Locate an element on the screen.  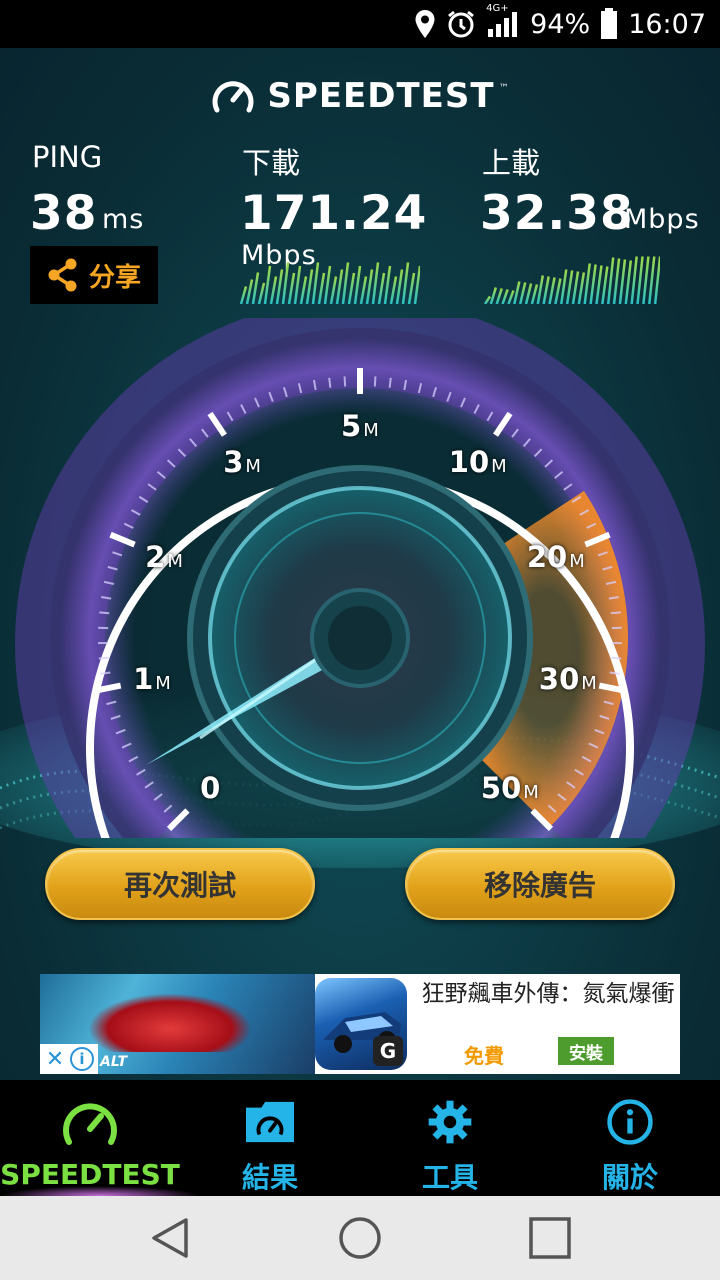
gauge-label-number: 0 is located at coordinates (210, 787).